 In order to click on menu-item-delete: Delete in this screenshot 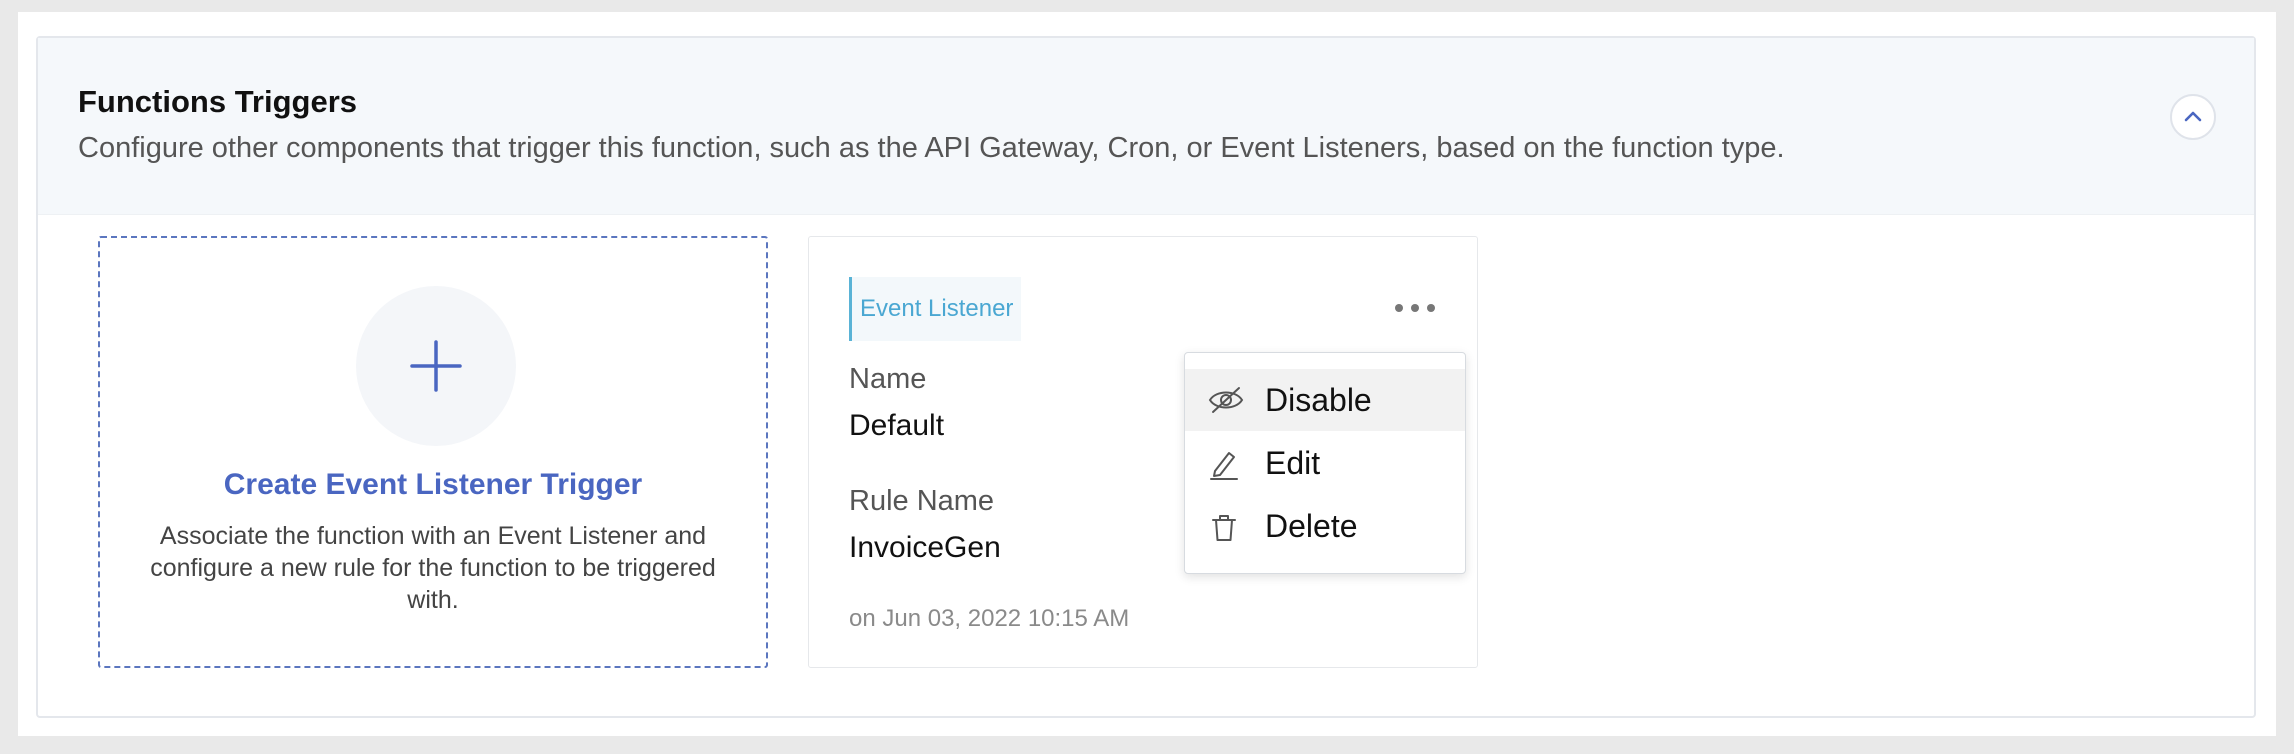, I will do `click(1325, 526)`.